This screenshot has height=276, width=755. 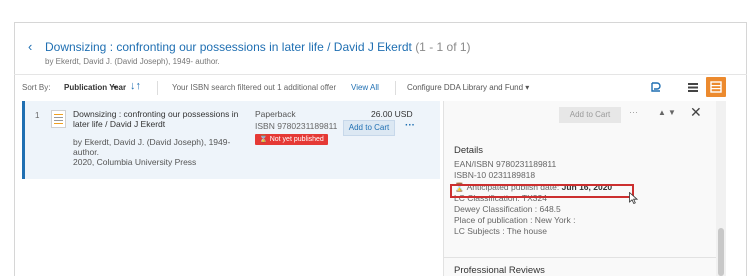 What do you see at coordinates (37, 115) in the screenshot?
I see `row-number: 1` at bounding box center [37, 115].